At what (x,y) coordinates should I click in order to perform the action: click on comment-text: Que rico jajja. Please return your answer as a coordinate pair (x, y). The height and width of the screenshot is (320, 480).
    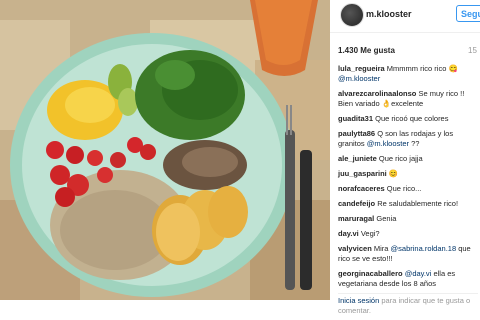
    Looking at the image, I should click on (400, 158).